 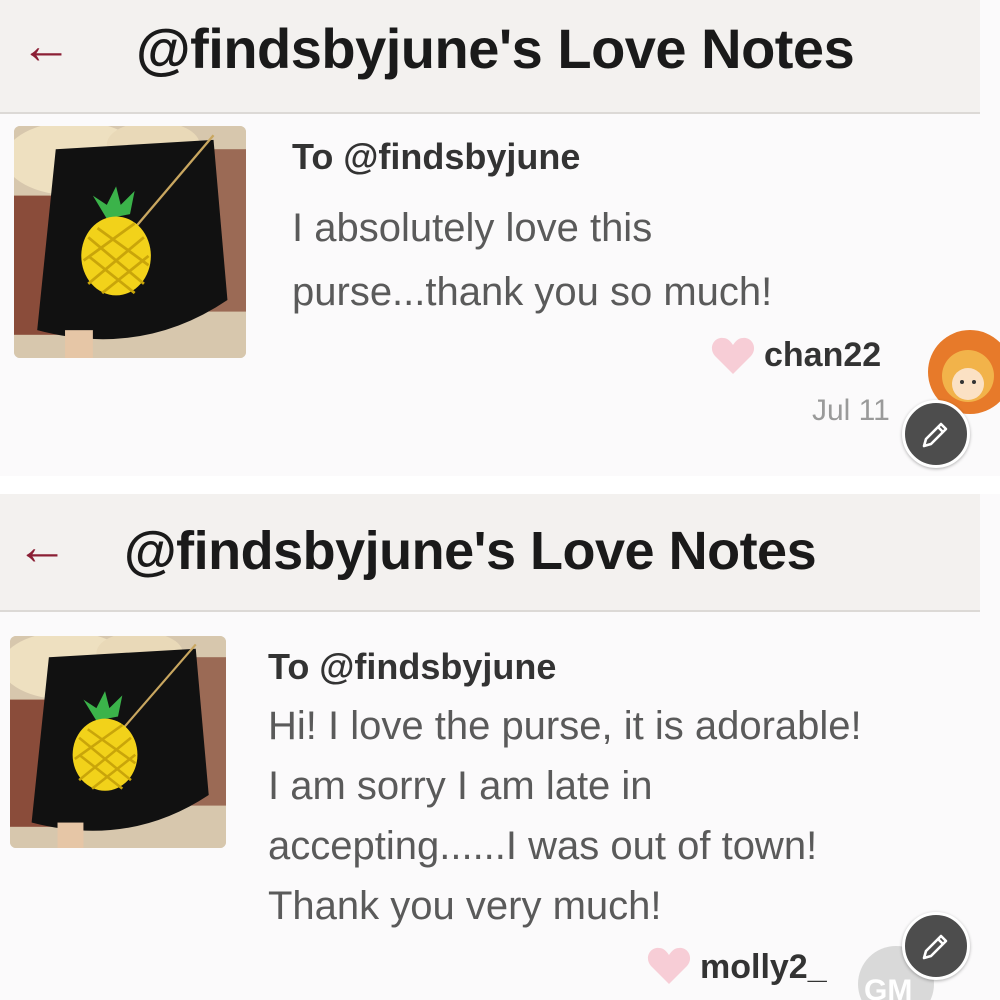 I want to click on message-line: Thank you very much!, so click(x=465, y=906).